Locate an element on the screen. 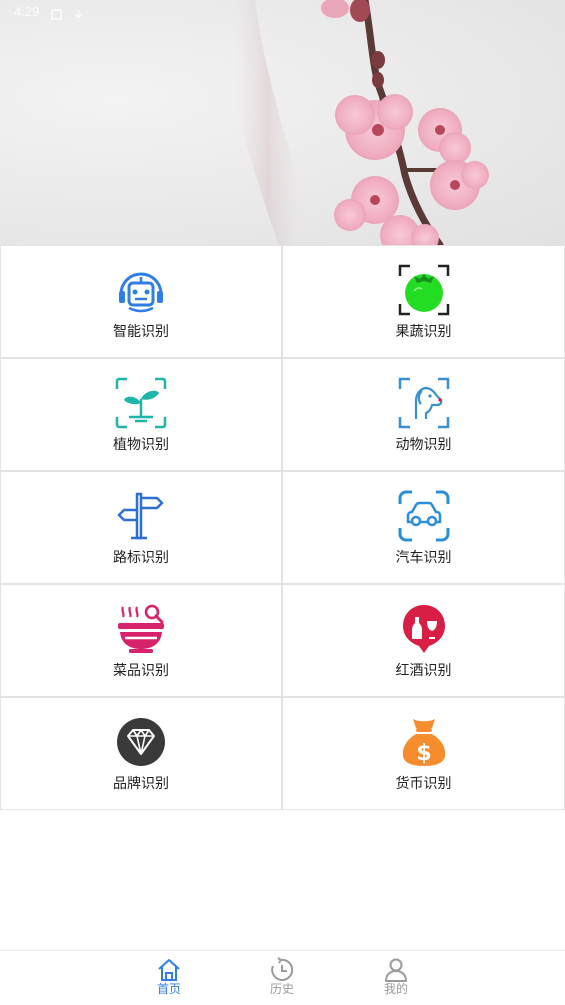 This screenshot has width=565, height=1005. car-icon is located at coordinates (424, 516).